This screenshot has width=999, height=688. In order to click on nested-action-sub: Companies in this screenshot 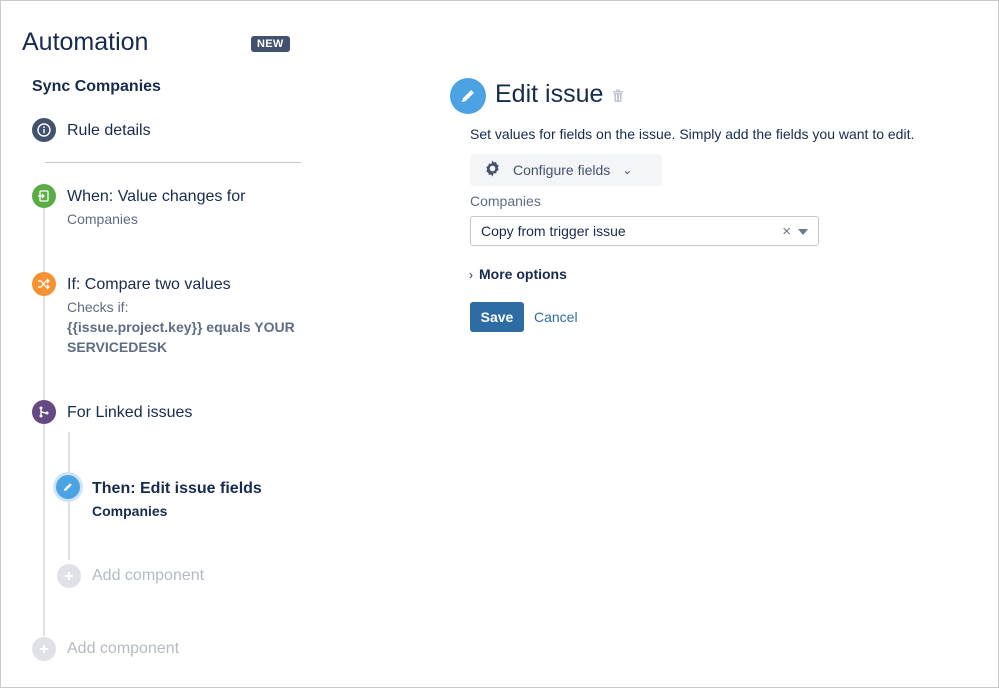, I will do `click(130, 511)`.